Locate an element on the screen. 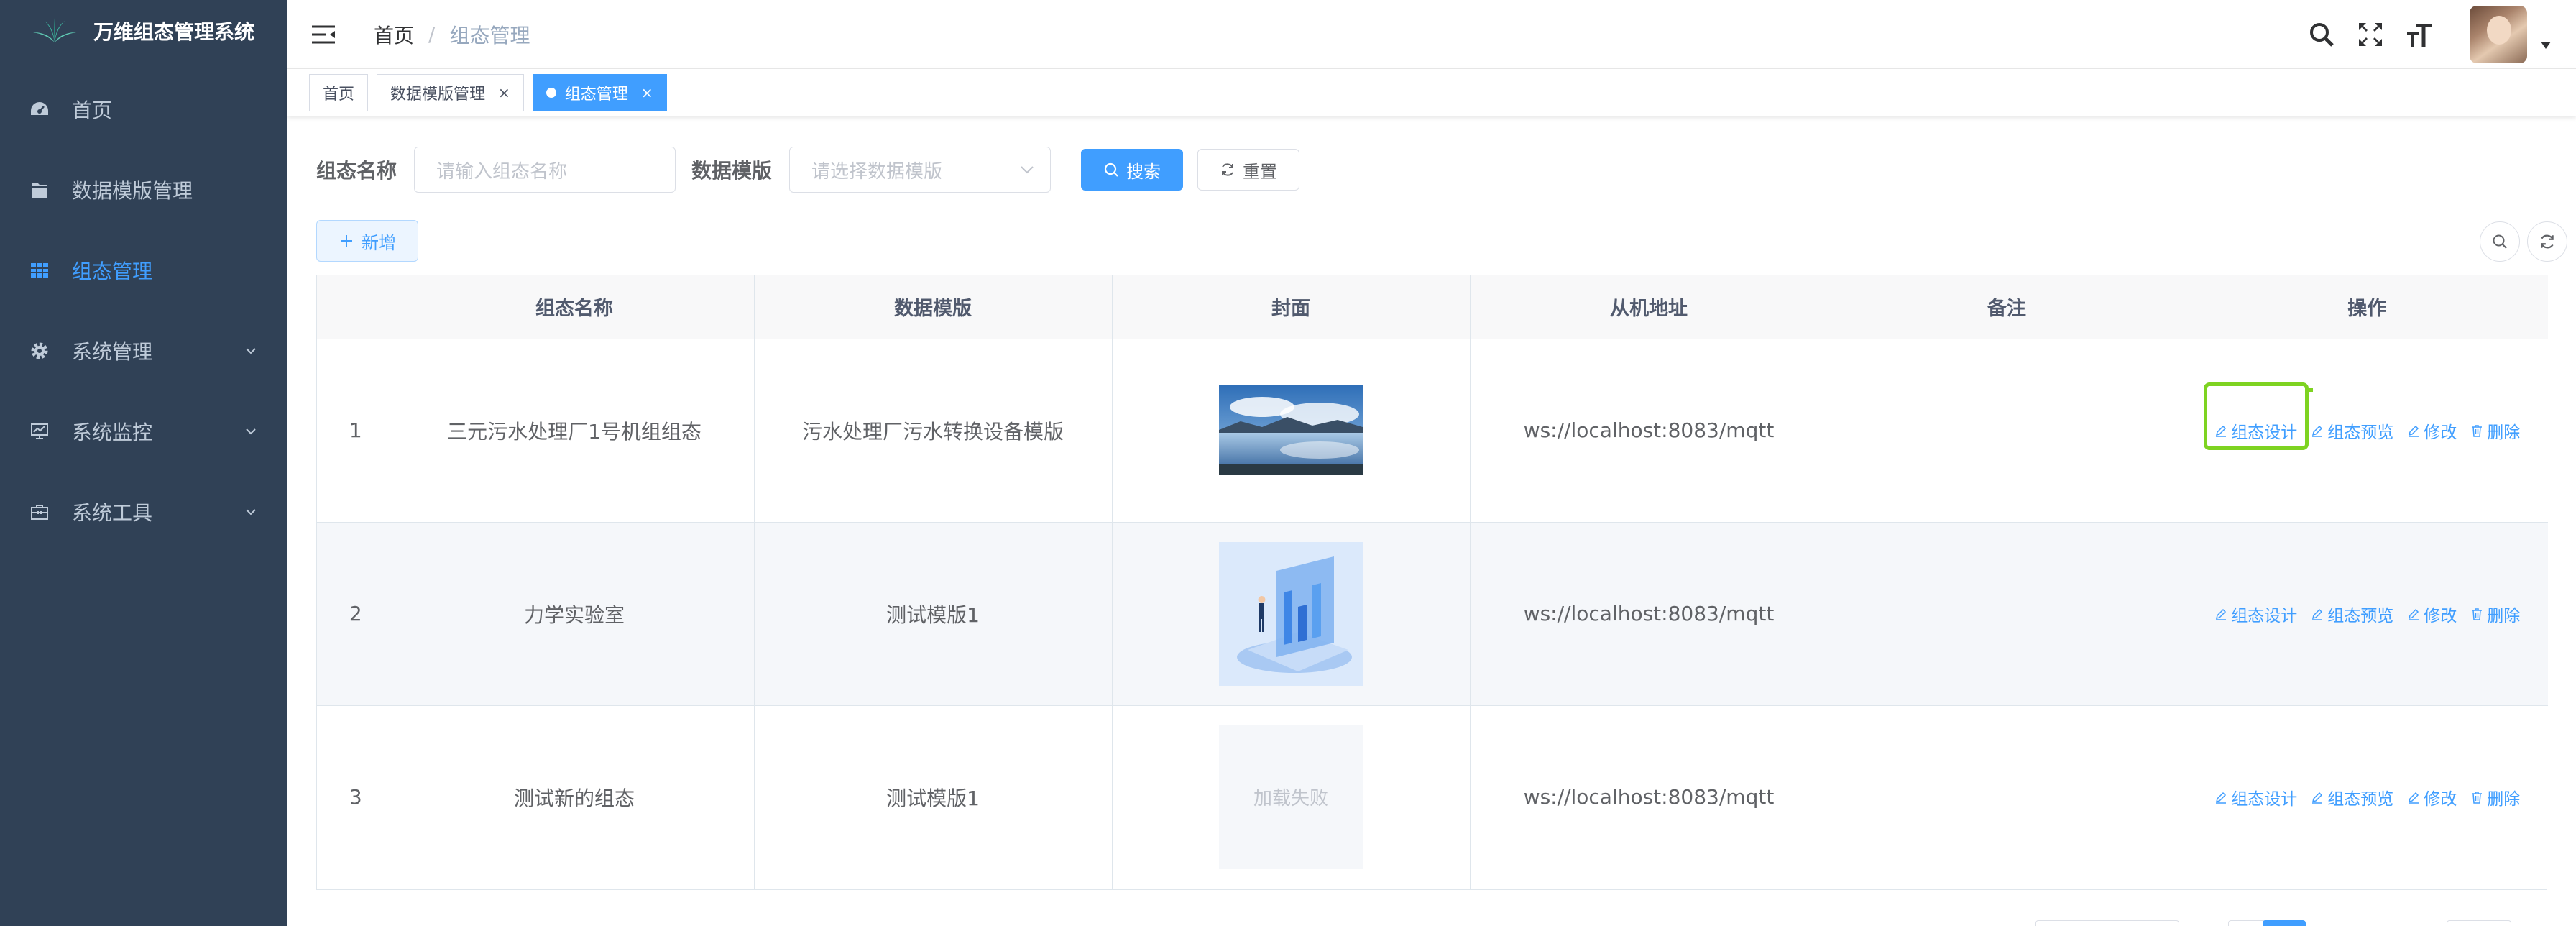  tag-data-template: 数据模版管理 × is located at coordinates (450, 92).